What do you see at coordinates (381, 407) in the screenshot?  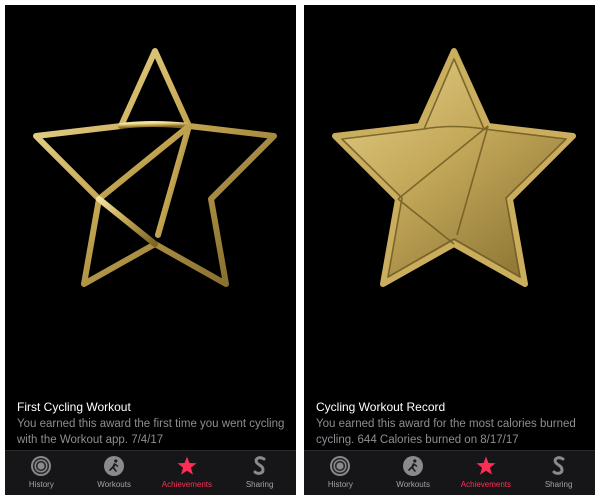 I see `award-title: Cycling Workout Record` at bounding box center [381, 407].